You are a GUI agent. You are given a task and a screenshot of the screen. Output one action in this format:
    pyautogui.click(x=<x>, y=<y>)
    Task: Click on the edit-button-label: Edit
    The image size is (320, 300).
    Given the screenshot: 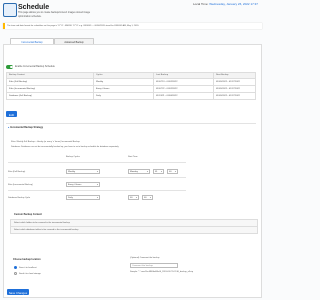 What is the action you would take?
    pyautogui.click(x=11, y=114)
    